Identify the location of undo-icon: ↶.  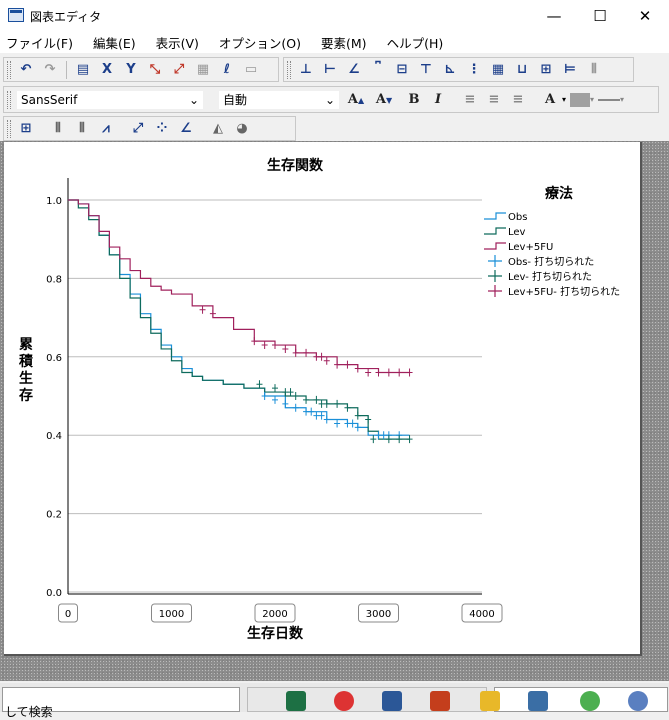
(26, 70).